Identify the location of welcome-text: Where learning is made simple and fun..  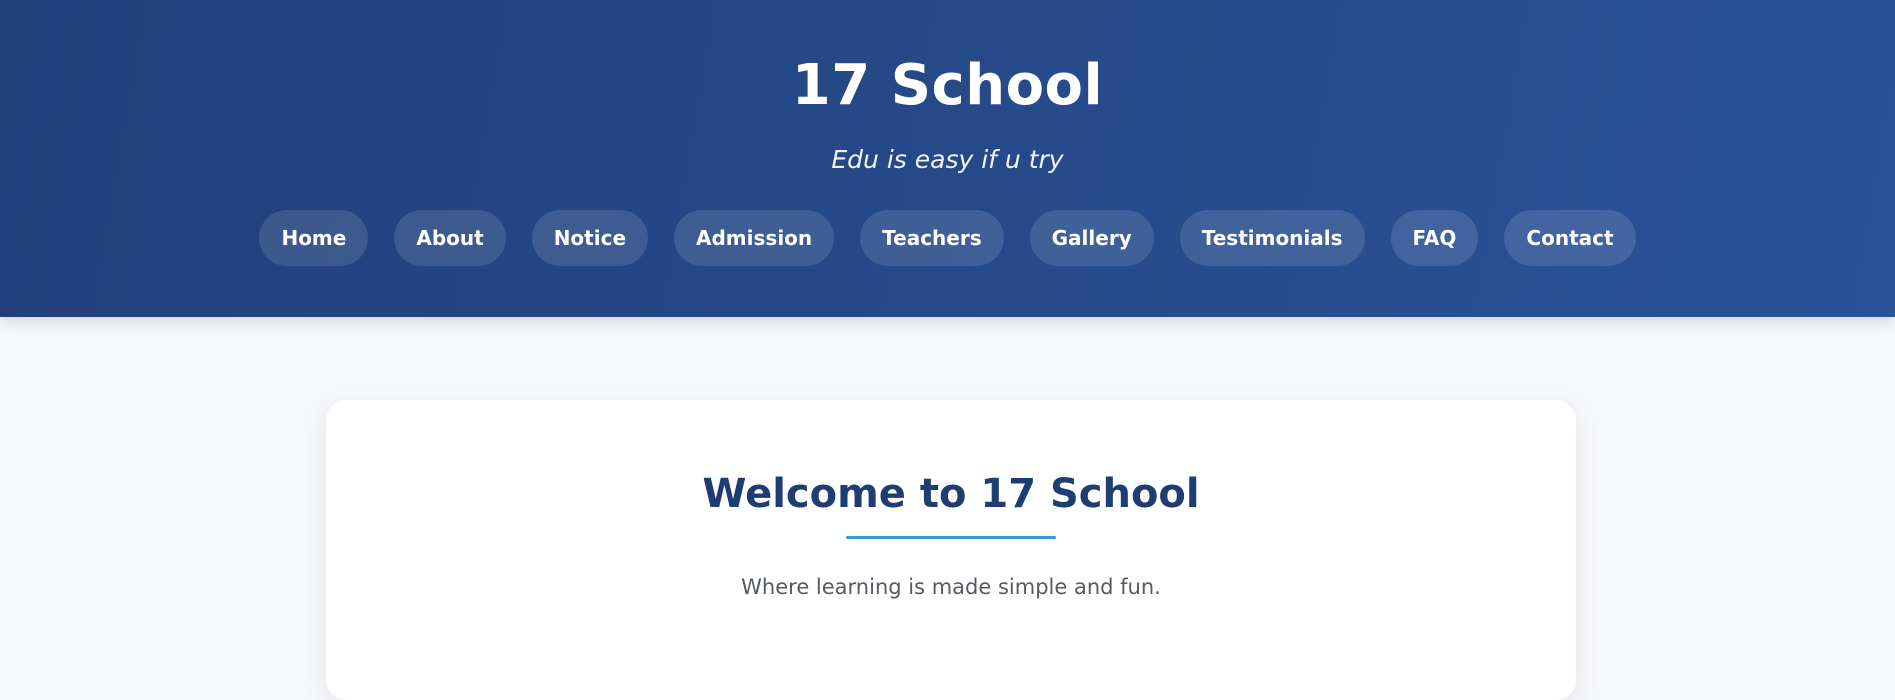
(951, 587).